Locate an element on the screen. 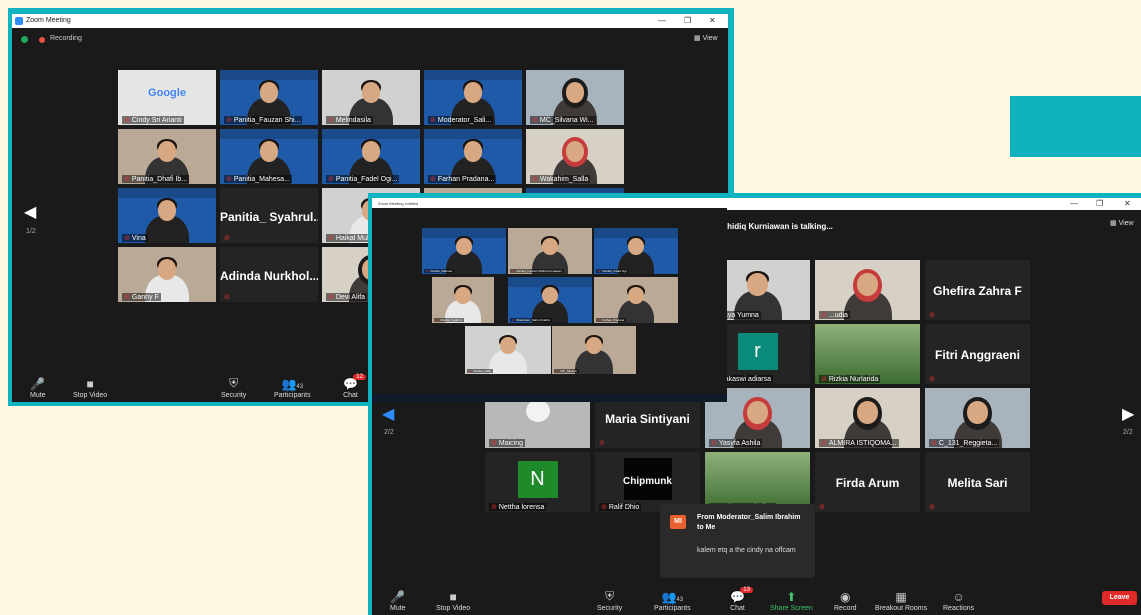 This screenshot has width=1141, height=615. video-tile: ⊘ Farhan Pradana is located at coordinates (636, 300).